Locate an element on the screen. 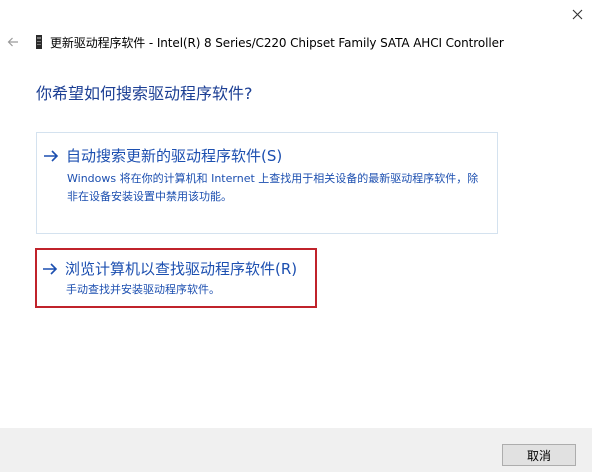 The image size is (592, 472). back-arrow-icon is located at coordinates (12, 42).